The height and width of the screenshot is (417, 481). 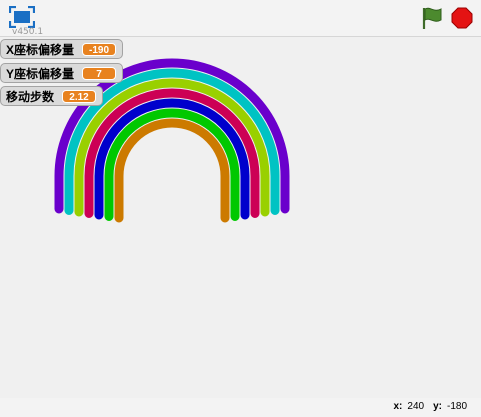 I want to click on y-value: -180, so click(x=456, y=406).